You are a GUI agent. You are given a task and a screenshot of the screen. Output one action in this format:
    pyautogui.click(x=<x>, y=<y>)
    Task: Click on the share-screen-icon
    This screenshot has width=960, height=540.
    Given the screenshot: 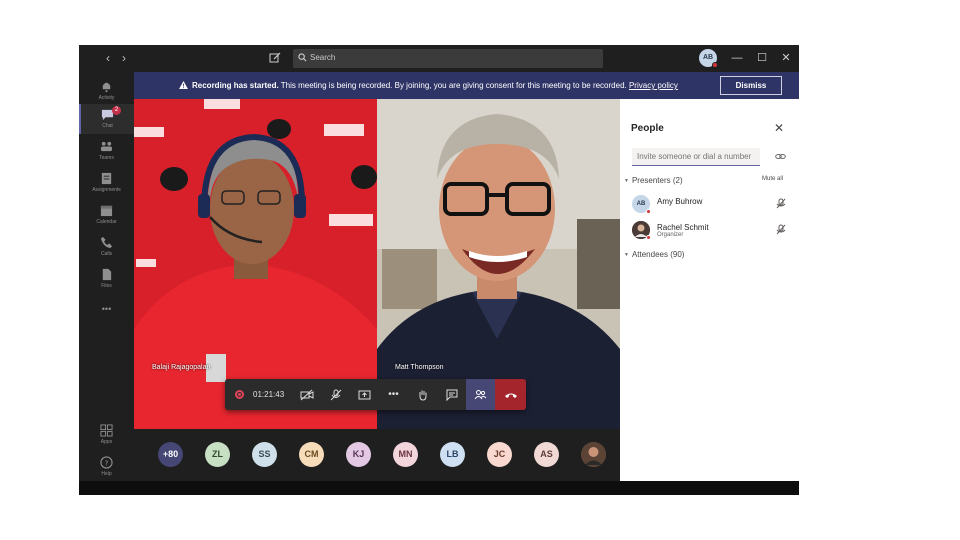 What is the action you would take?
    pyautogui.click(x=364, y=394)
    